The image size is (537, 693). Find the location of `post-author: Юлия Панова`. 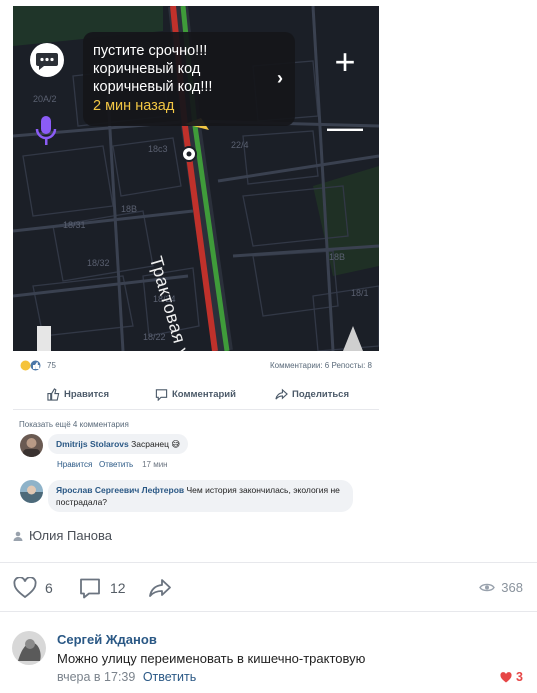

post-author: Юлия Панова is located at coordinates (62, 535).